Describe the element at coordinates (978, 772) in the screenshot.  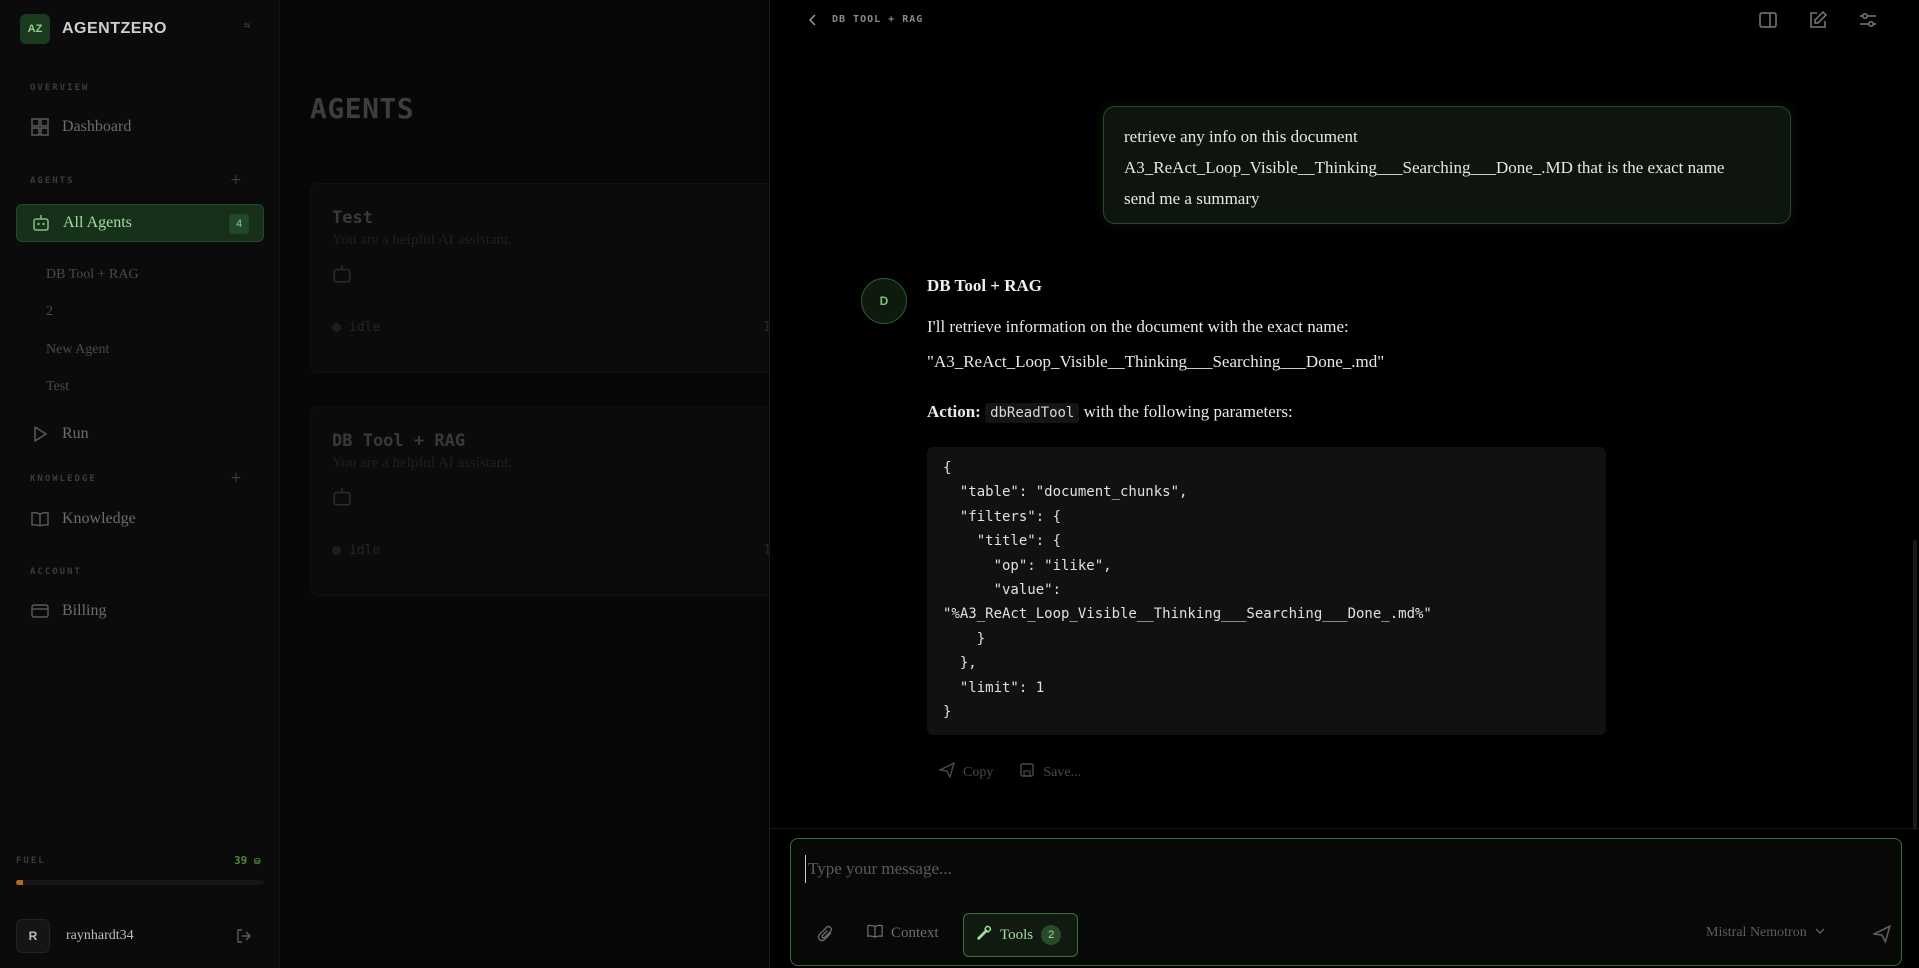
I see `copy-label: Copy` at that location.